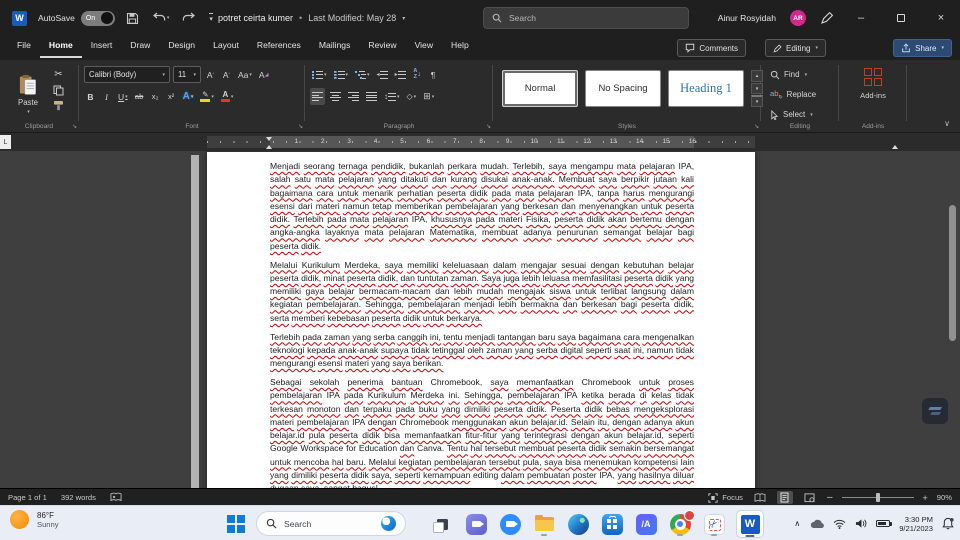 This screenshot has height=540, width=960. I want to click on tray-chevron-icon: ∧, so click(797, 523).